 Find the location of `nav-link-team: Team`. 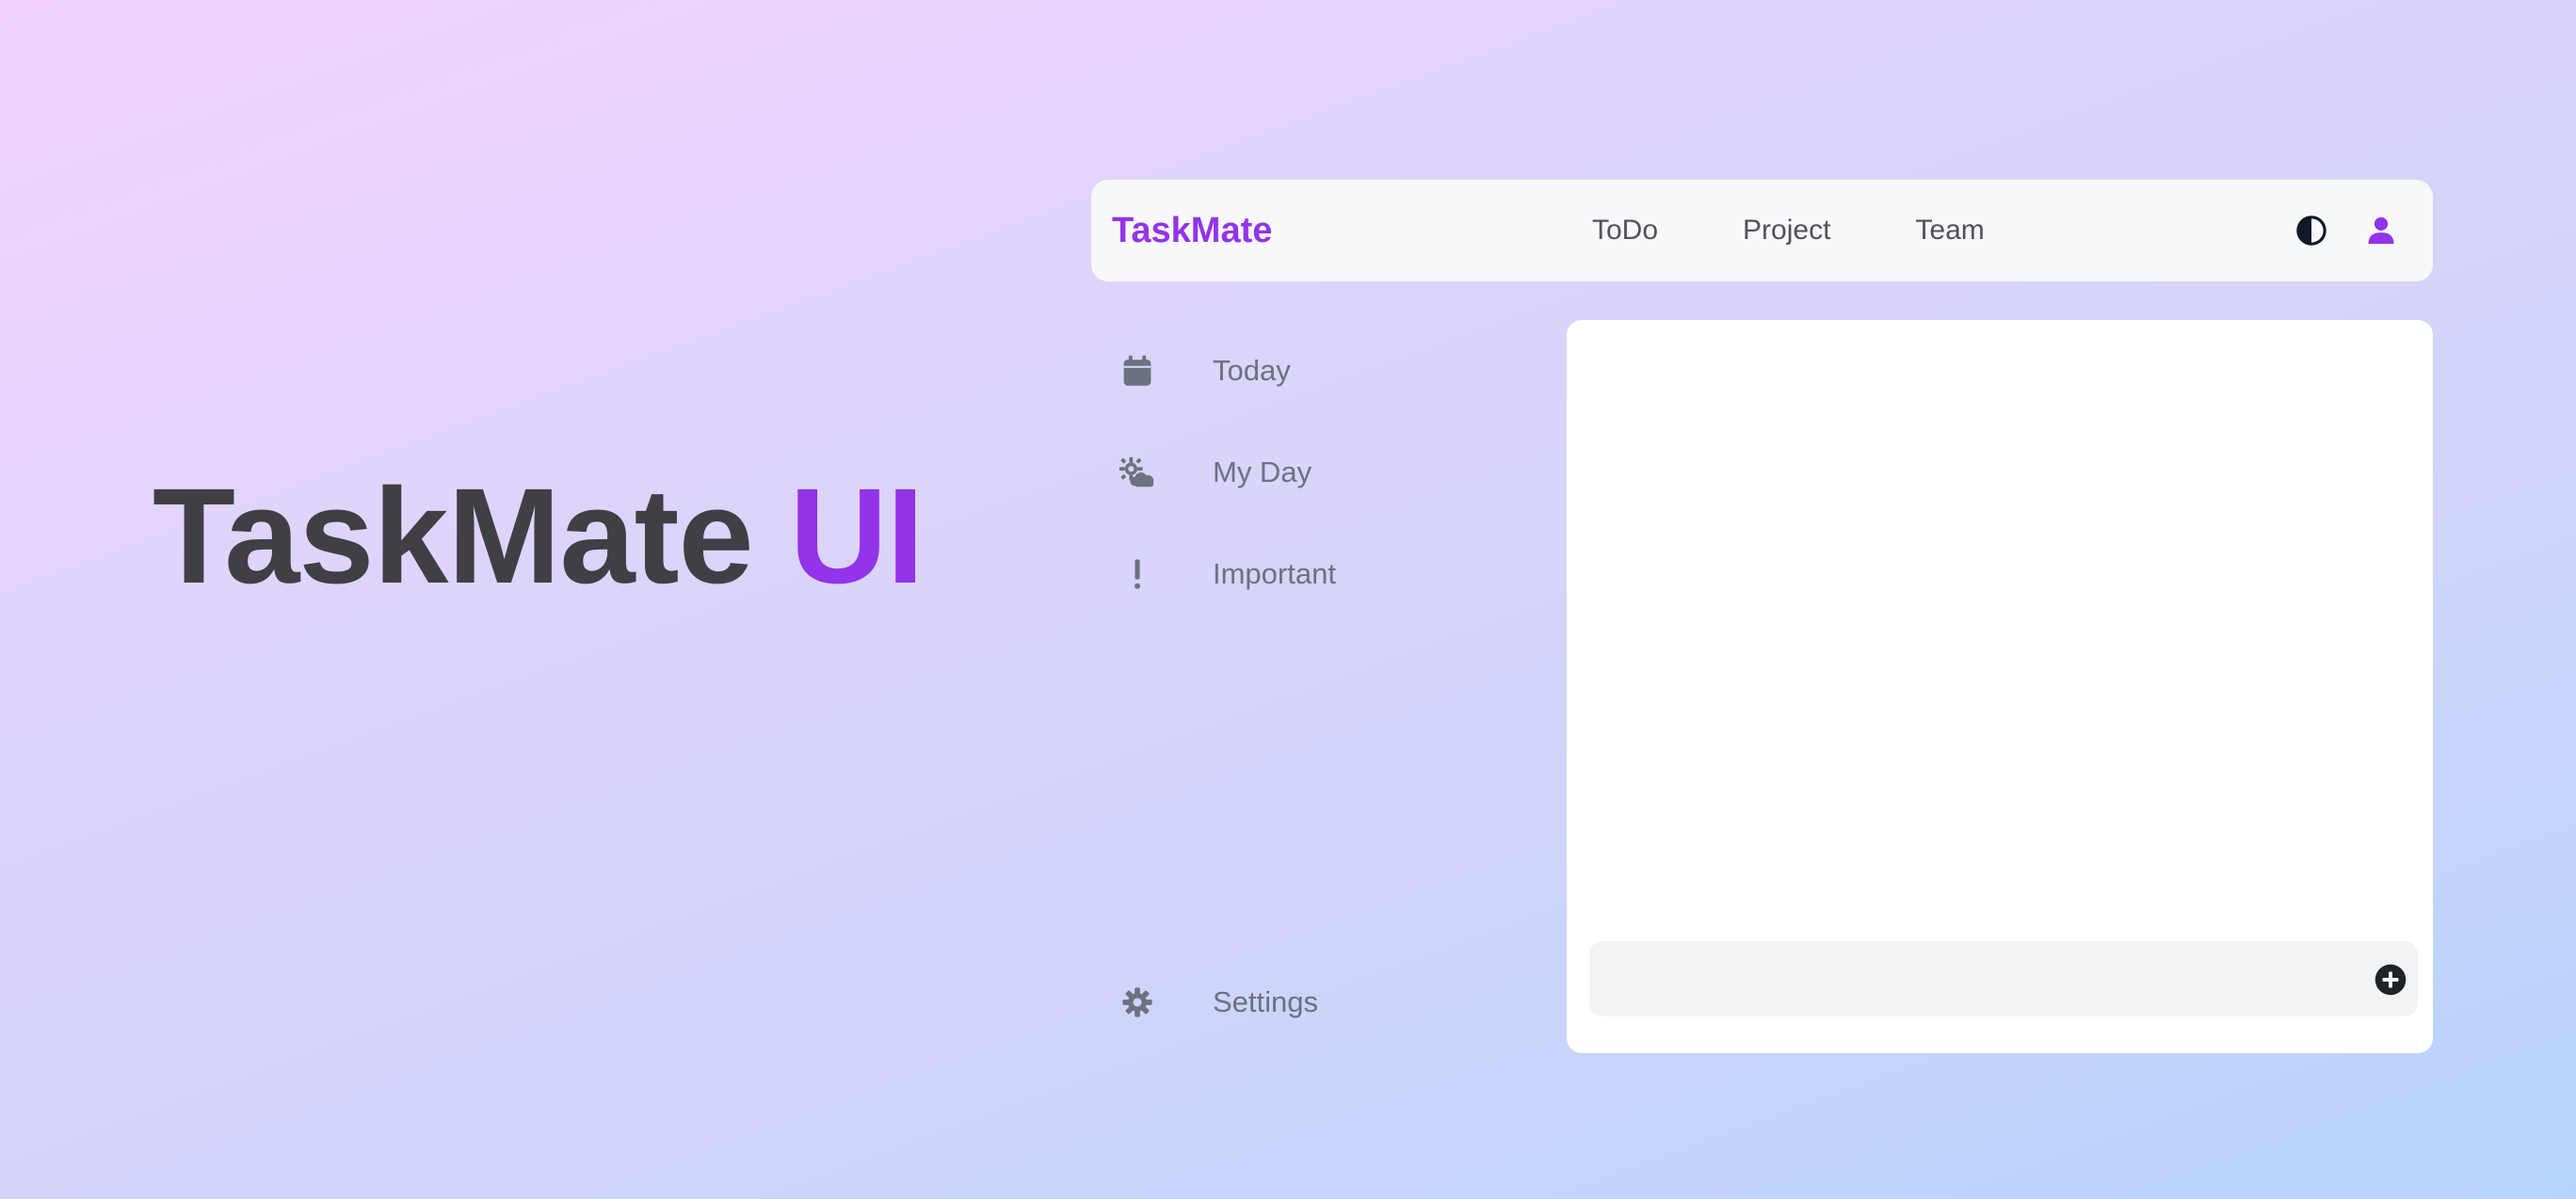

nav-link-team: Team is located at coordinates (1949, 231).